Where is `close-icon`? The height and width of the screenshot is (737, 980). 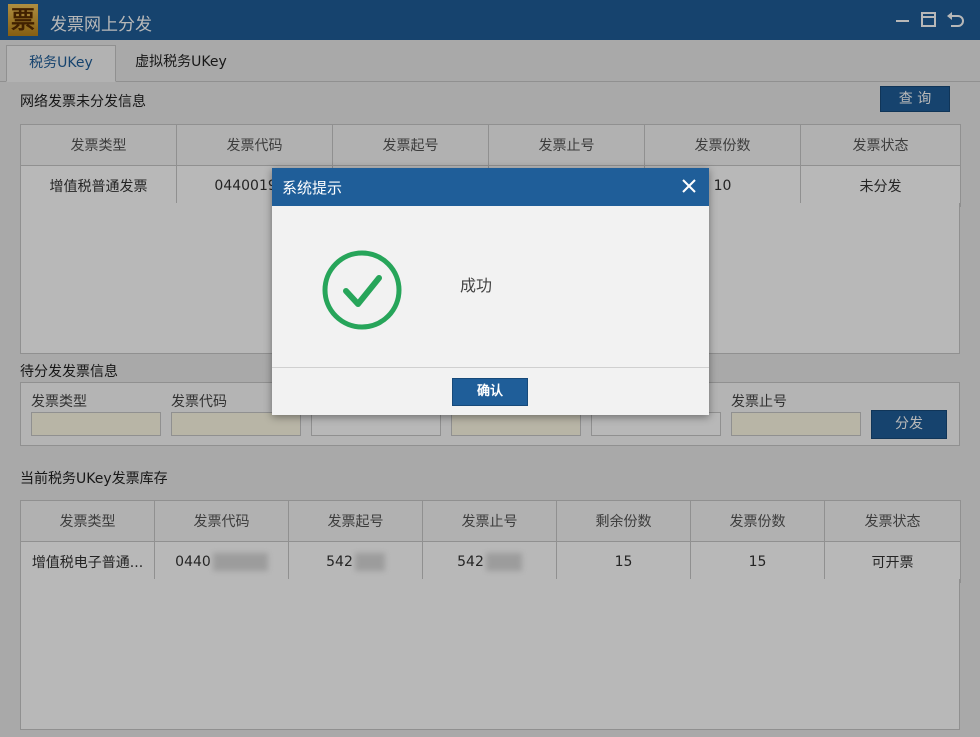
close-icon is located at coordinates (689, 186).